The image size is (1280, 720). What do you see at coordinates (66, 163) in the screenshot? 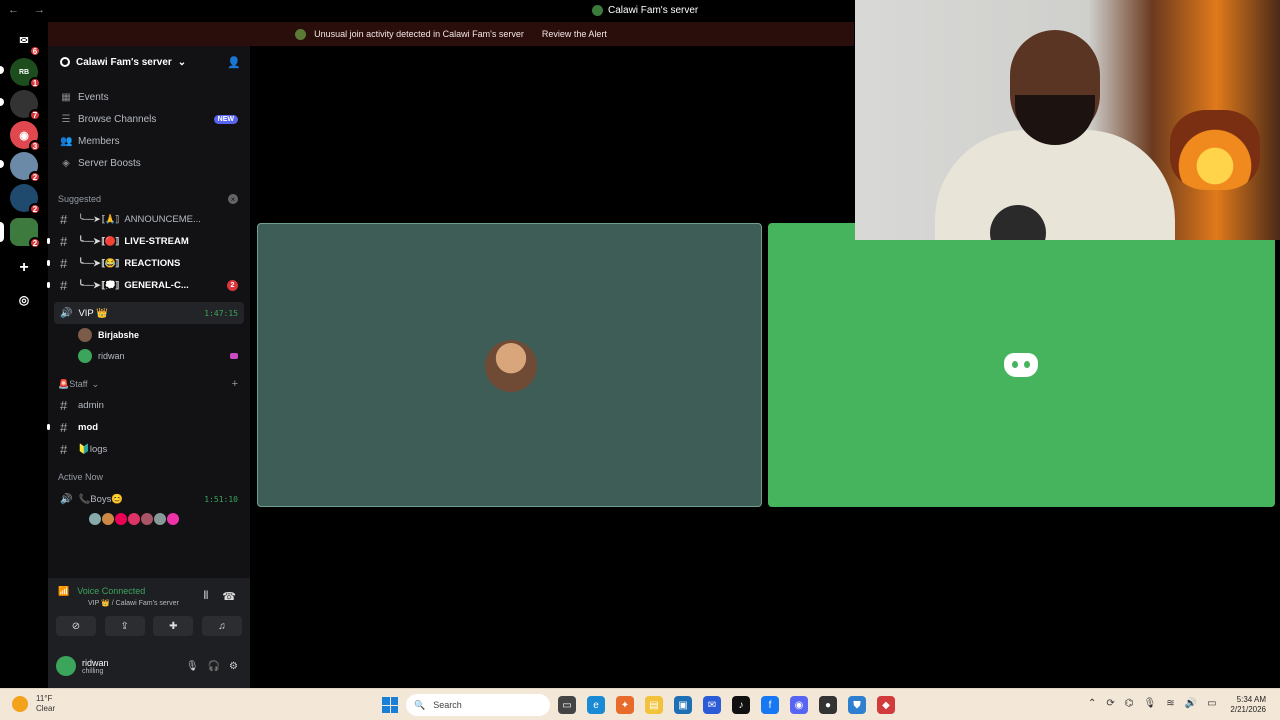
I see `boost-icon: ◈` at bounding box center [66, 163].